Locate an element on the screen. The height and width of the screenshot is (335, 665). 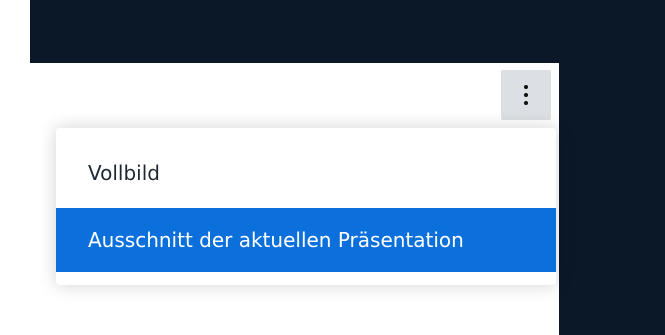
menu-item-label: Vollbild is located at coordinates (124, 173).